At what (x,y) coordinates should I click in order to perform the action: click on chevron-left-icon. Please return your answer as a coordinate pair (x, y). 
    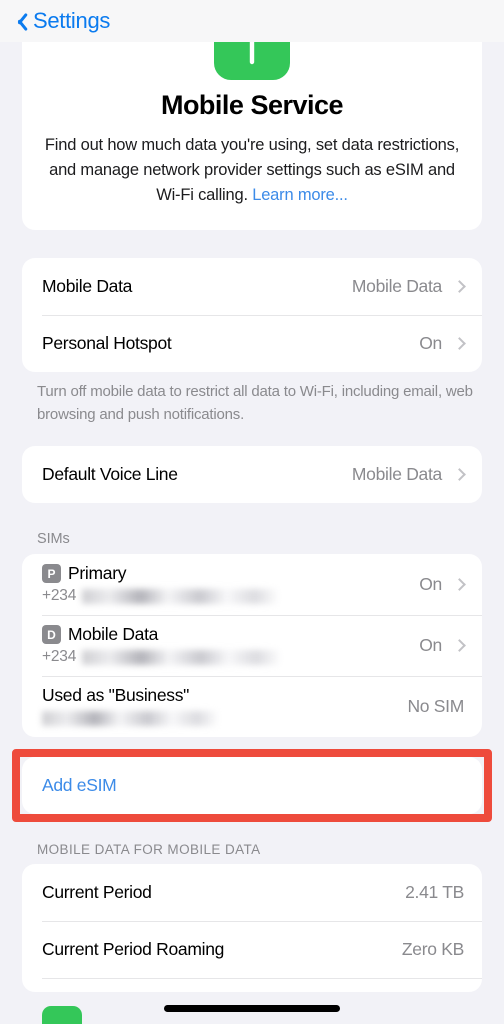
    Looking at the image, I should click on (18, 21).